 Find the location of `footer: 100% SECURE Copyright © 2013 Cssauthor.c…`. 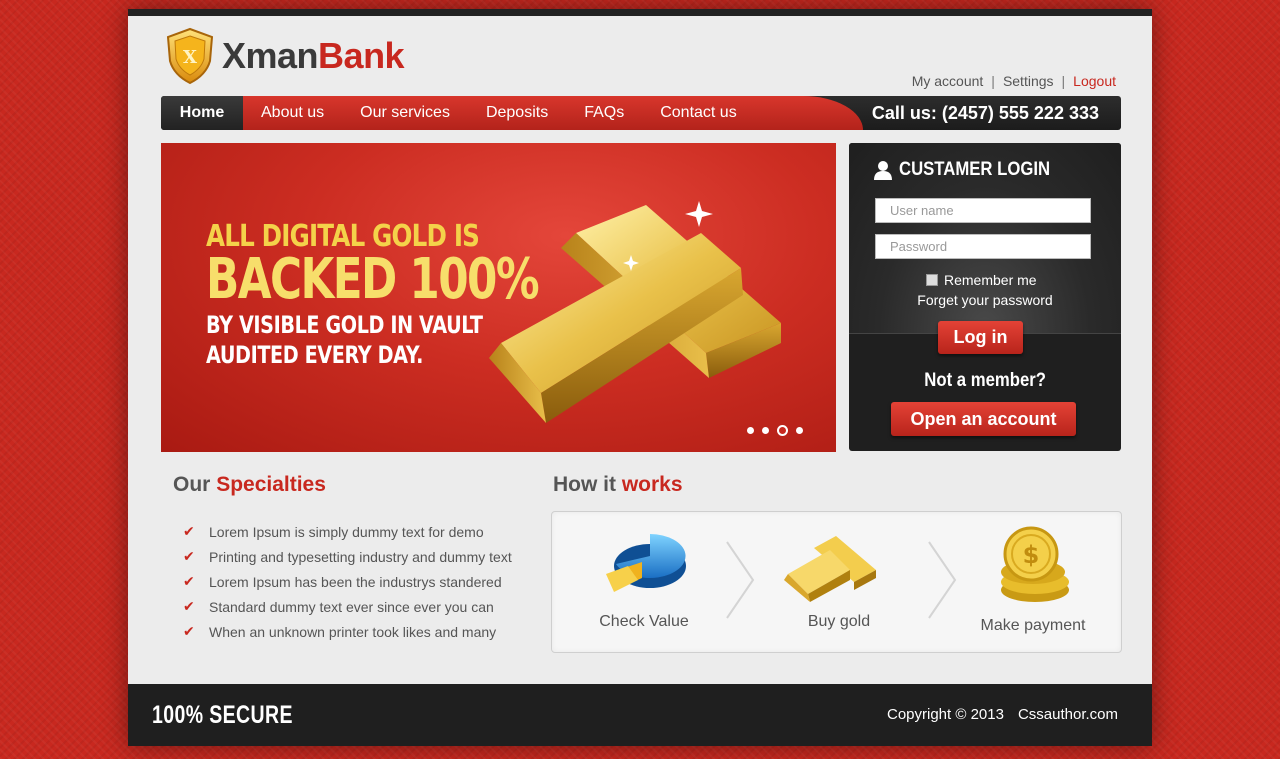

footer: 100% SECURE Copyright © 2013 Cssauthor.c… is located at coordinates (640, 715).